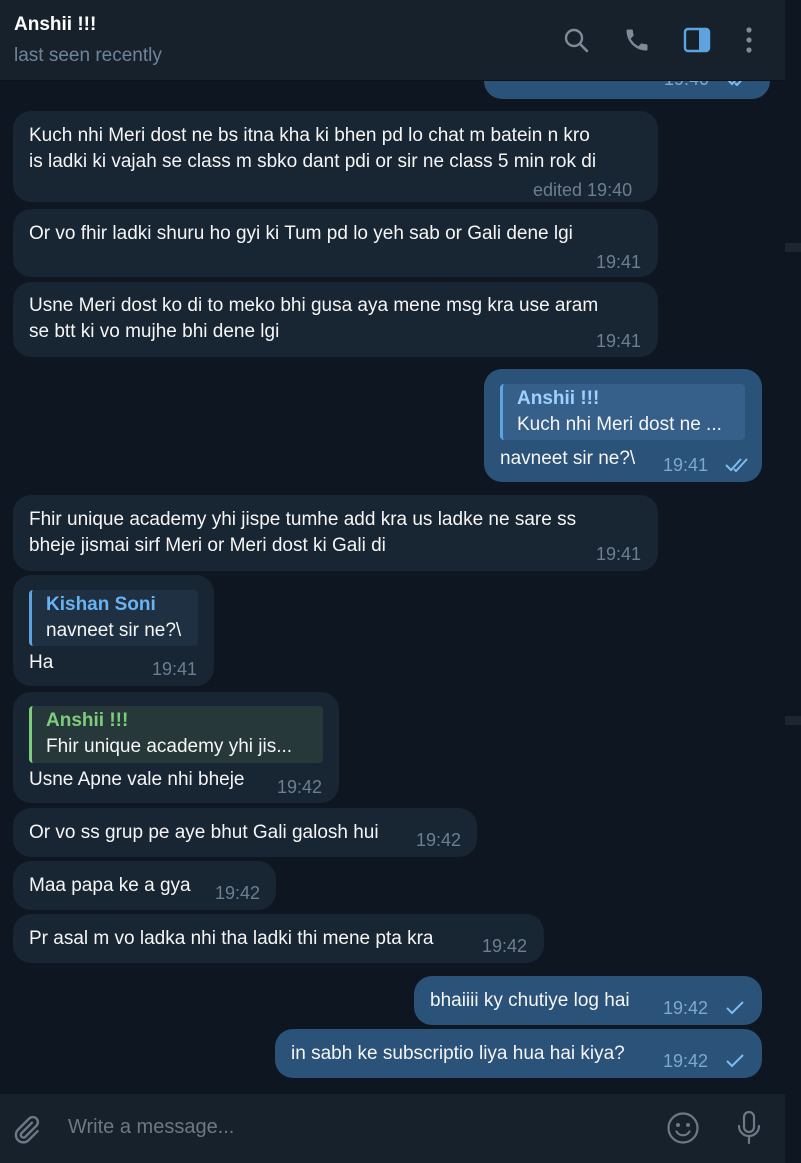 This screenshot has height=1163, width=801. Describe the element at coordinates (113, 618) in the screenshot. I see `reply-quote: Kishan Soni navneet sir ne?\` at that location.